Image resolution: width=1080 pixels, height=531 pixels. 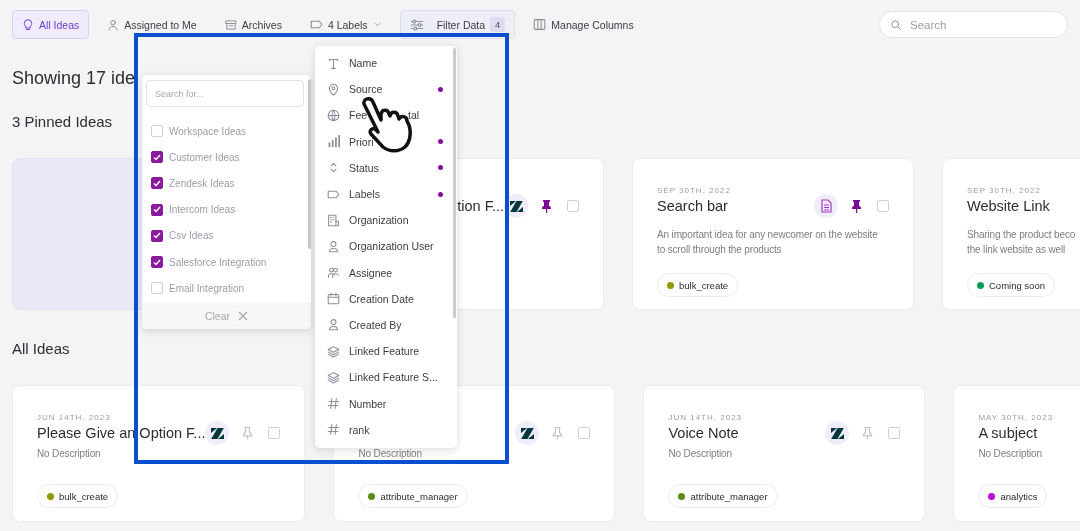 I want to click on card-title: Search bar, so click(x=692, y=206).